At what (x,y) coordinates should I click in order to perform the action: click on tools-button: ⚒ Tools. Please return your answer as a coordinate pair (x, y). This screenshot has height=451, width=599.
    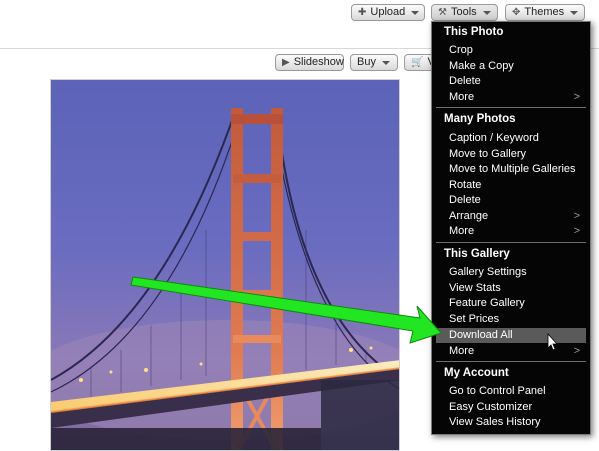
    Looking at the image, I should click on (464, 12).